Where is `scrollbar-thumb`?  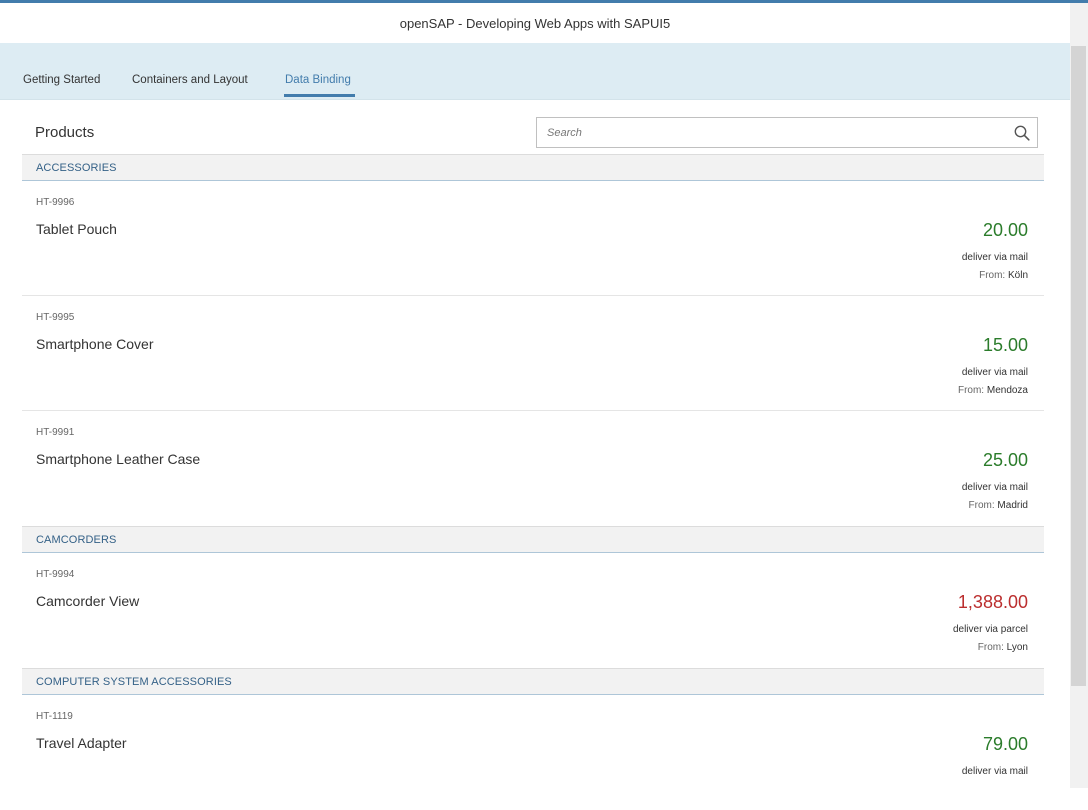 scrollbar-thumb is located at coordinates (1078, 366).